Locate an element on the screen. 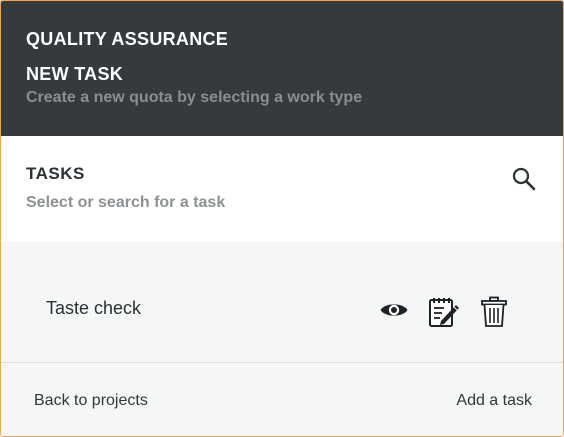  back-to-projects-link: Back to projects is located at coordinates (91, 401).